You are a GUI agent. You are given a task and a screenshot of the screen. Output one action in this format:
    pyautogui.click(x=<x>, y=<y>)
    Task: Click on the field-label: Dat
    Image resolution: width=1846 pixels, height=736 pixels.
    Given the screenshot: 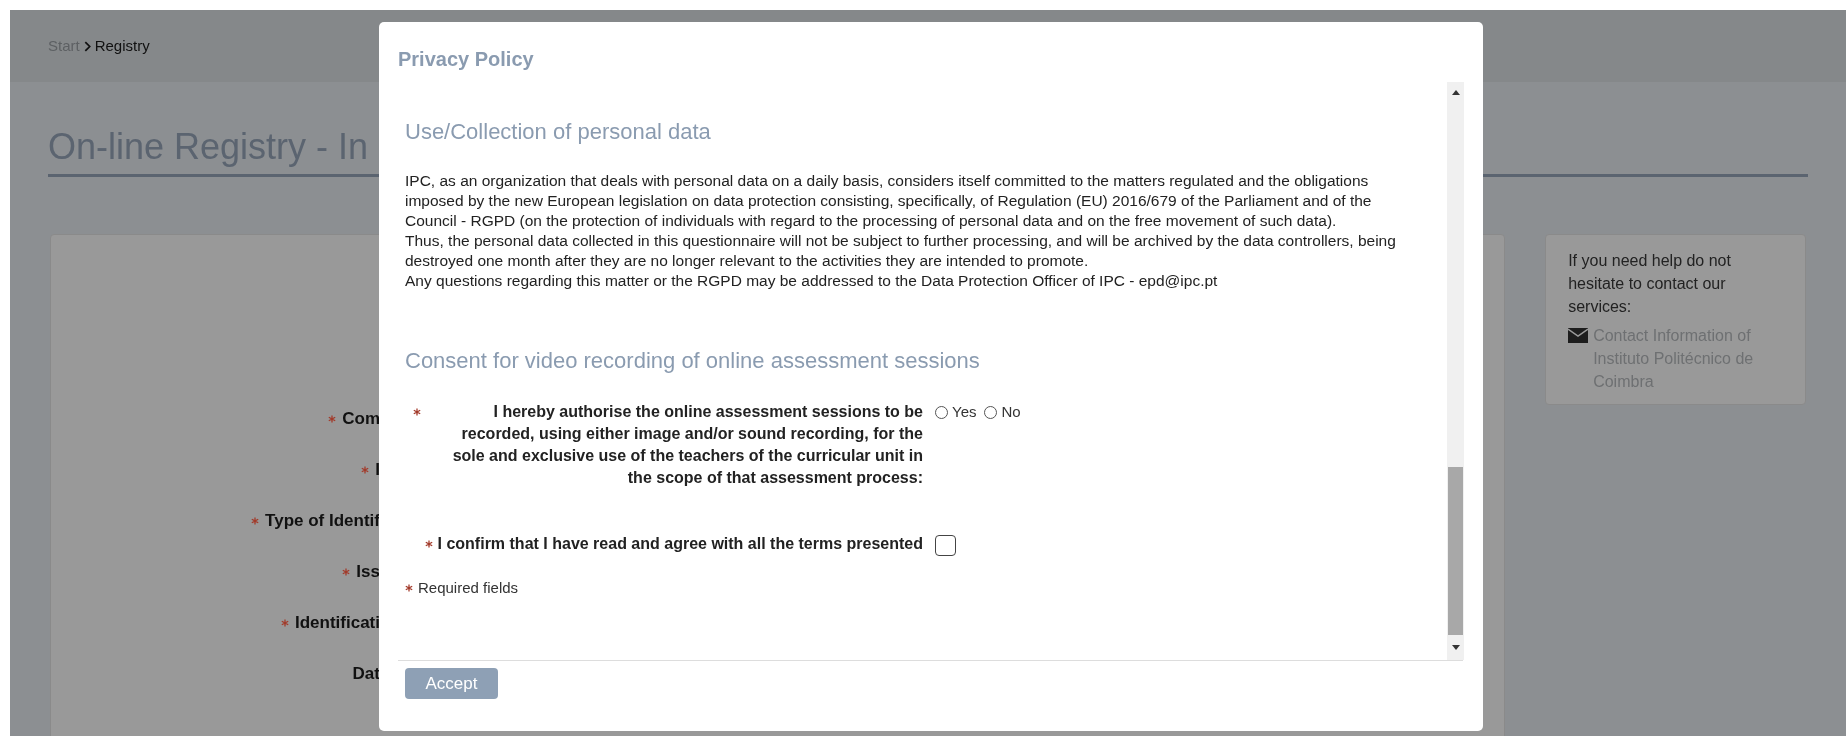 What is the action you would take?
    pyautogui.click(x=366, y=674)
    